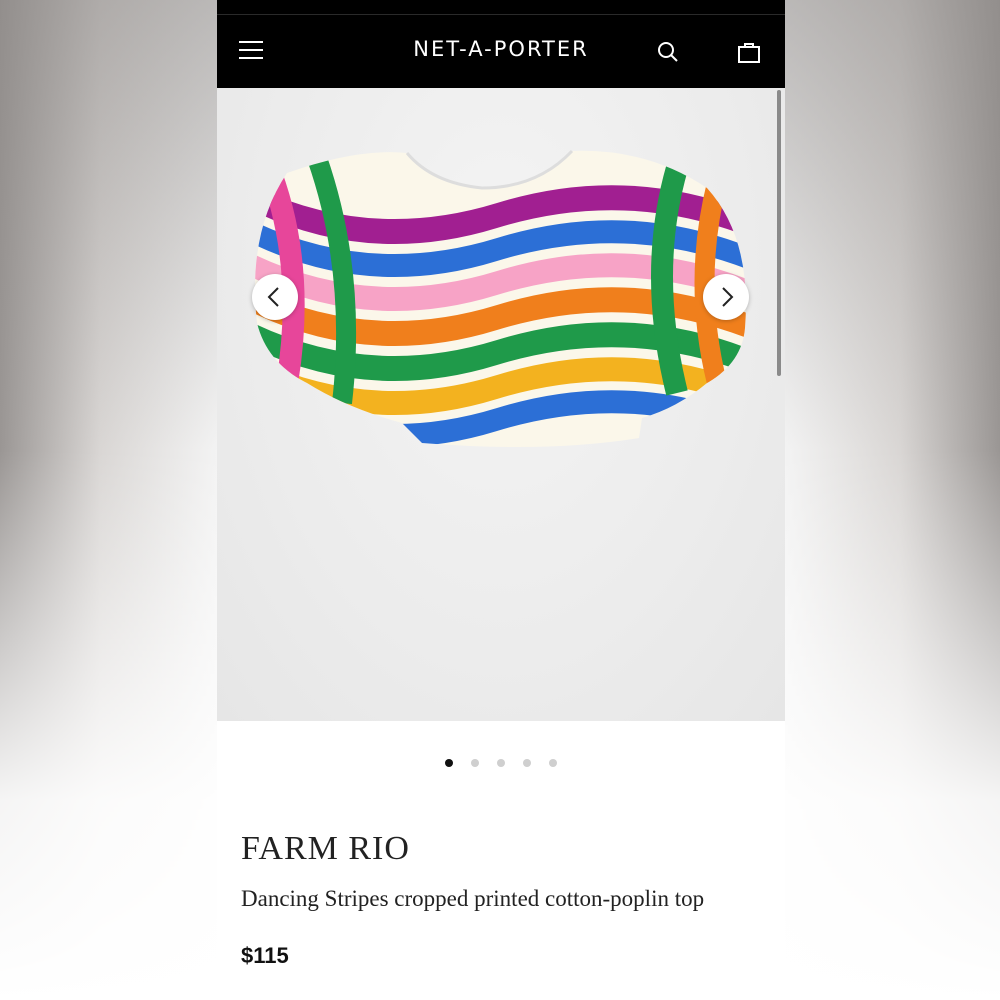  I want to click on page-scrollbar, so click(779, 233).